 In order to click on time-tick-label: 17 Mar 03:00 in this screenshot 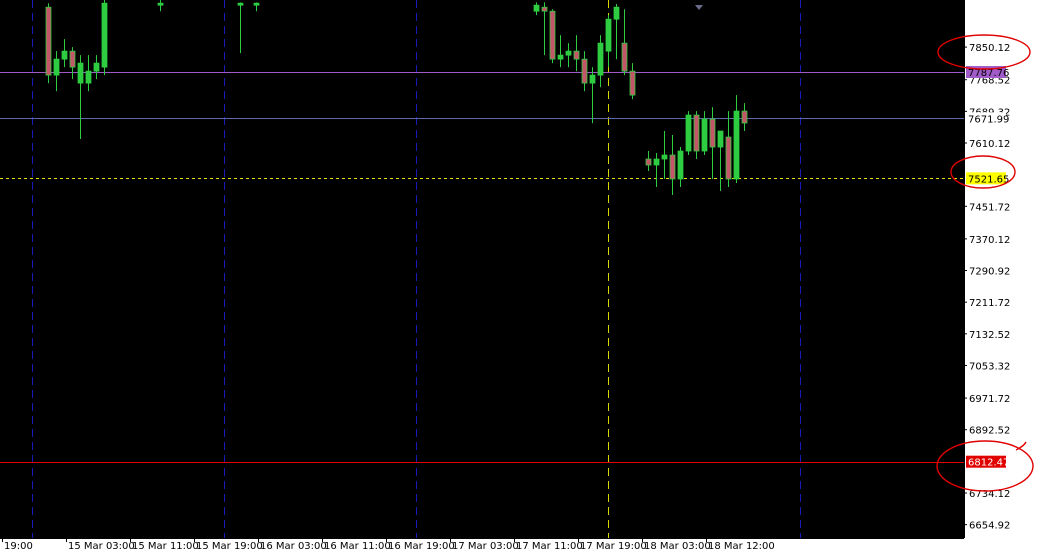, I will do `click(485, 546)`.